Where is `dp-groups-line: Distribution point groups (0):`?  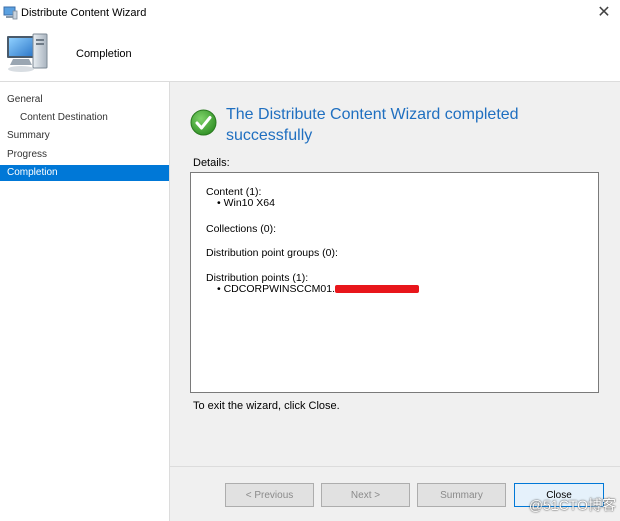 dp-groups-line: Distribution point groups (0): is located at coordinates (272, 253).